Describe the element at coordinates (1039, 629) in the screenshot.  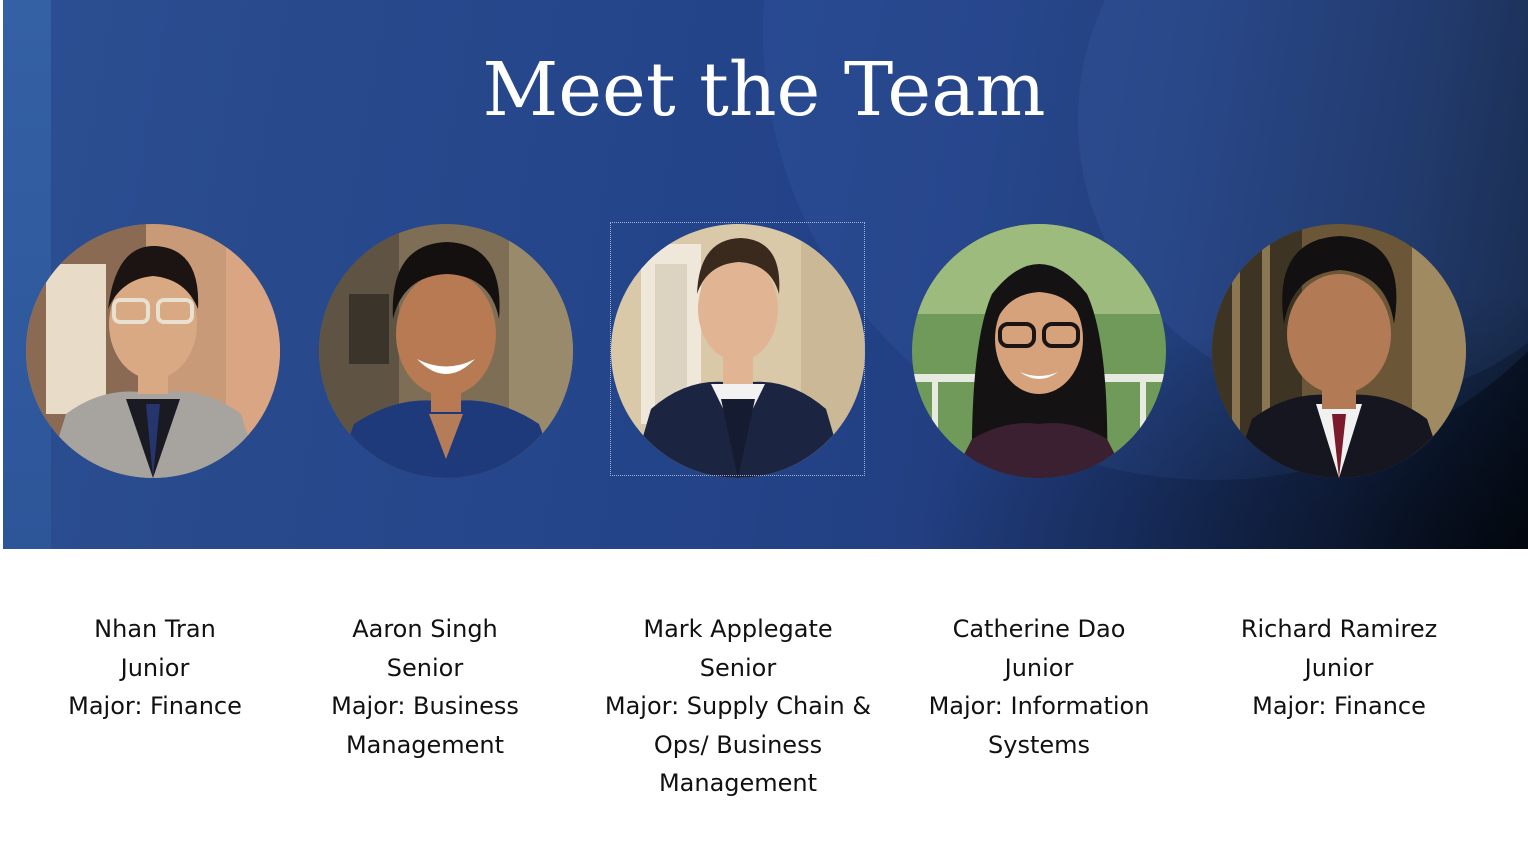
I see `member-name: Catherine Dao` at that location.